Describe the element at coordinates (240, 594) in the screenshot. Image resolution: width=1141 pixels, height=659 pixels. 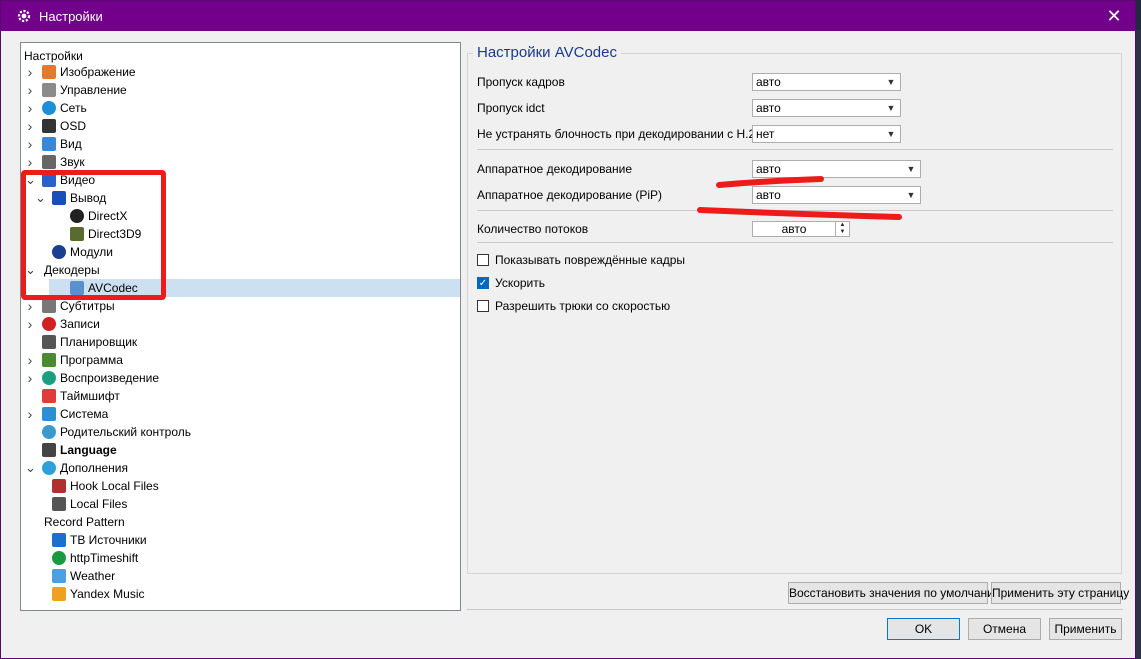
I see `tree-item: Yandex Music` at that location.